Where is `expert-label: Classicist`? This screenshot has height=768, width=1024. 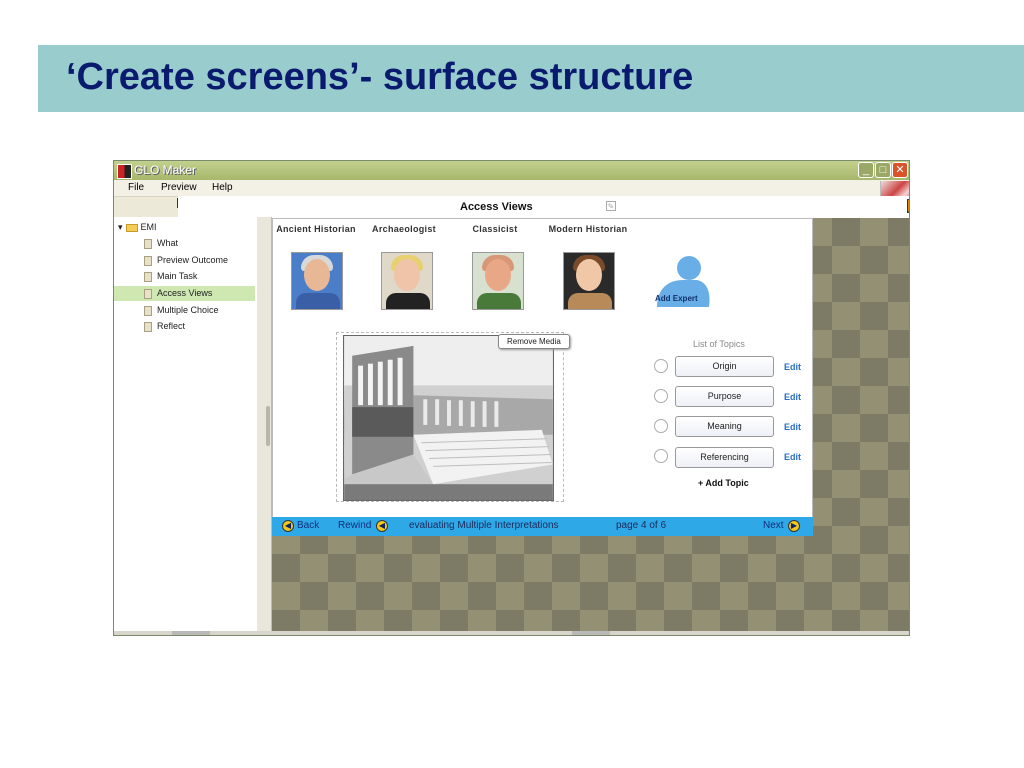
expert-label: Classicist is located at coordinates (495, 229).